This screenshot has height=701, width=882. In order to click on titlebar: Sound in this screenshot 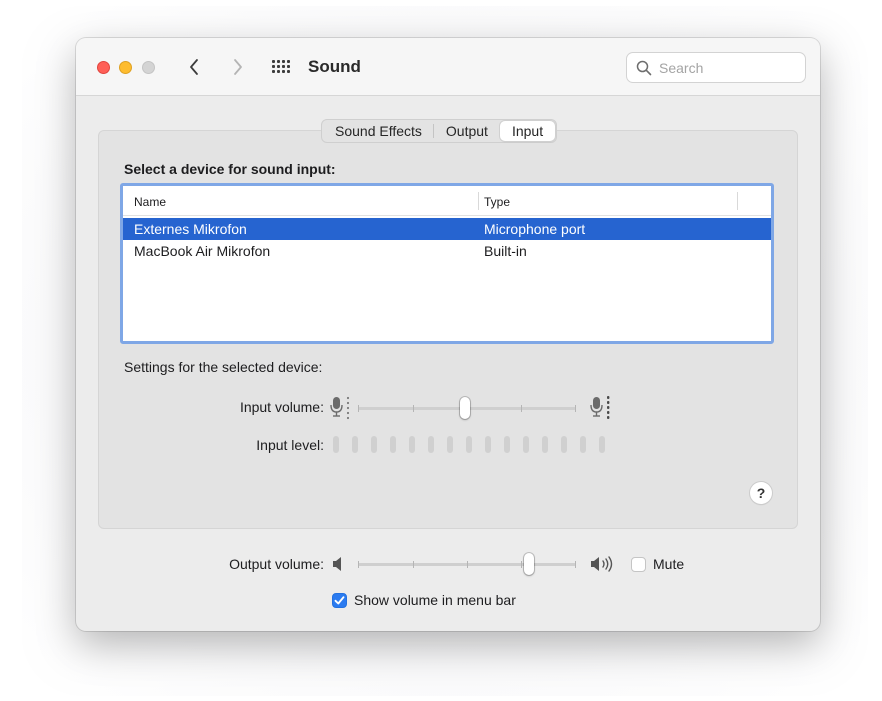, I will do `click(448, 67)`.